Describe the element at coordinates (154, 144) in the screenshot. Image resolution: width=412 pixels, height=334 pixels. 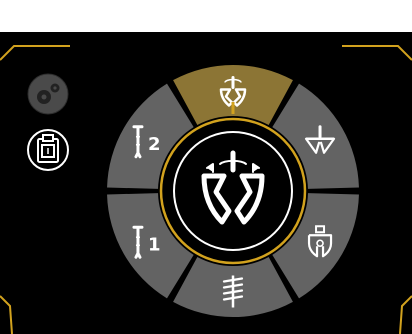
I see `segment-label: 2` at that location.